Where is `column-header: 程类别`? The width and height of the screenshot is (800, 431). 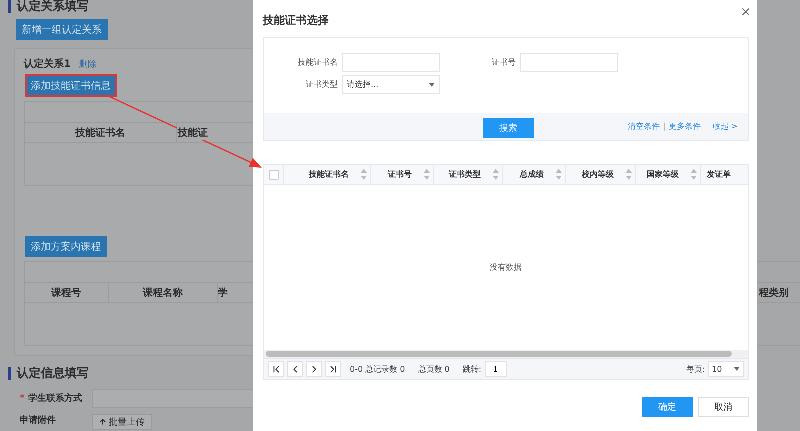 column-header: 程类别 is located at coordinates (774, 293).